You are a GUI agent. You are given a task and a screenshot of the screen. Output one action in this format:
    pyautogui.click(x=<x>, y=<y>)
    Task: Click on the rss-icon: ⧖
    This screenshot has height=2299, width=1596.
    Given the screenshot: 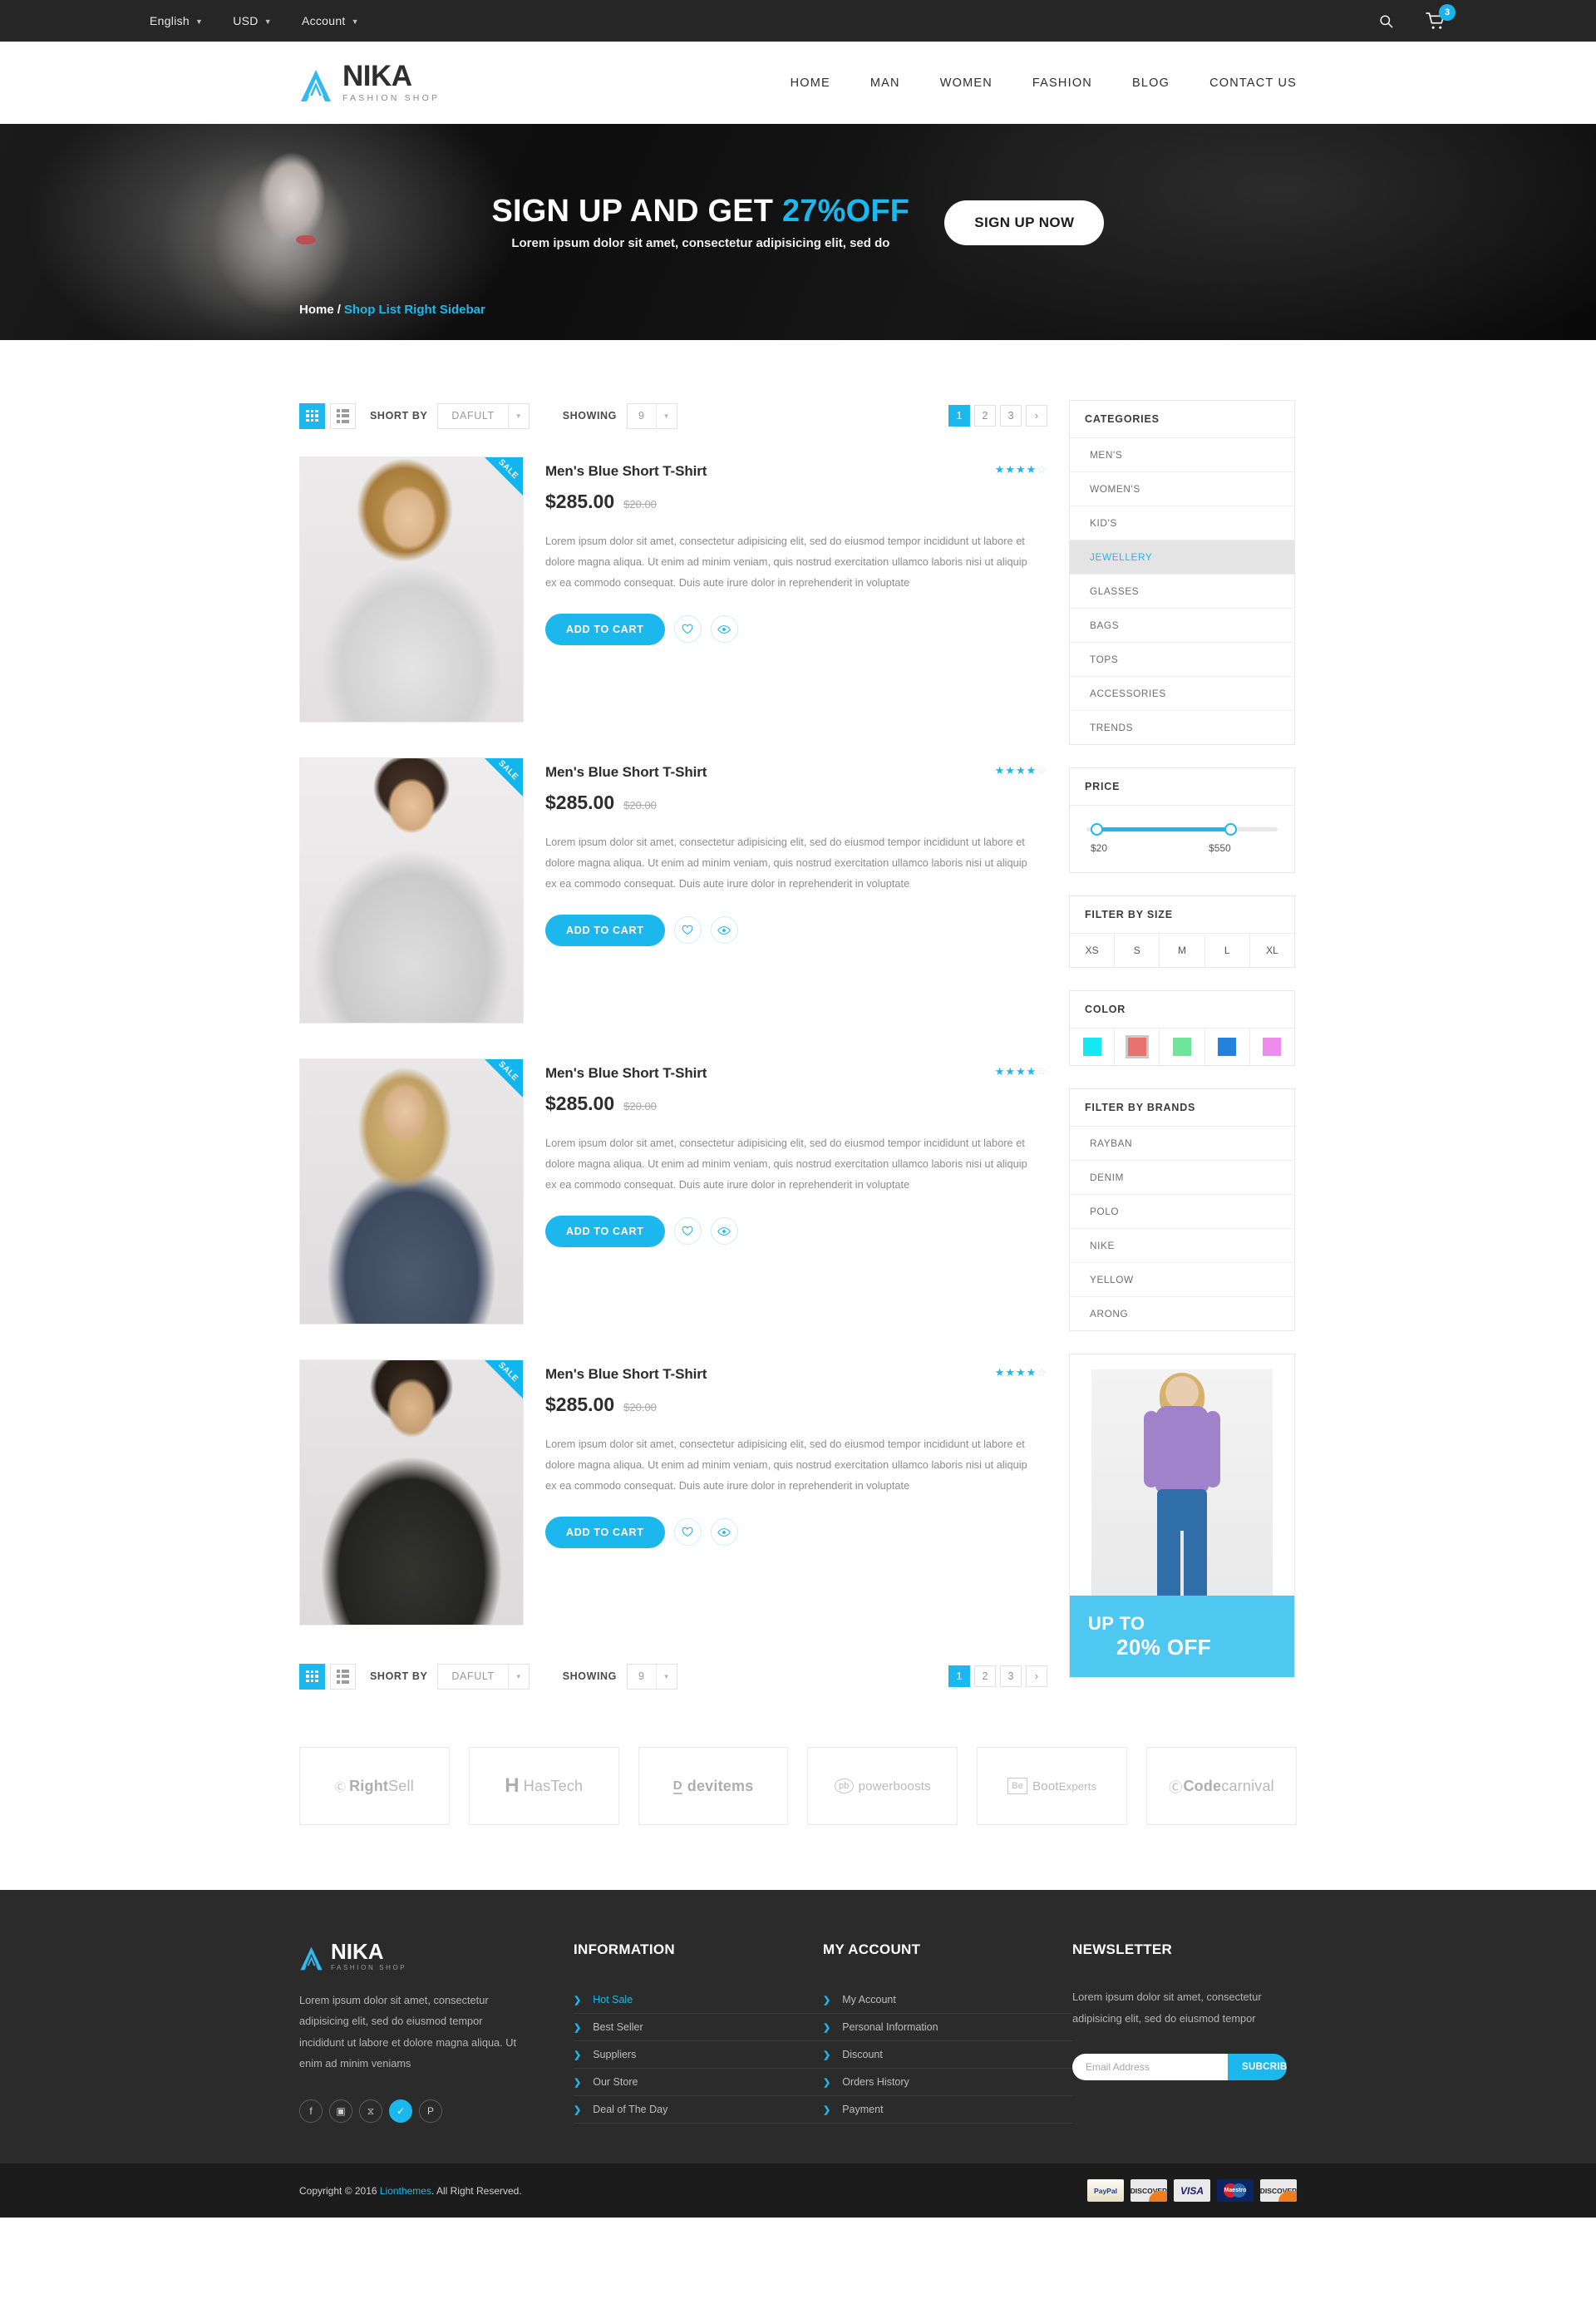 What is the action you would take?
    pyautogui.click(x=370, y=2111)
    